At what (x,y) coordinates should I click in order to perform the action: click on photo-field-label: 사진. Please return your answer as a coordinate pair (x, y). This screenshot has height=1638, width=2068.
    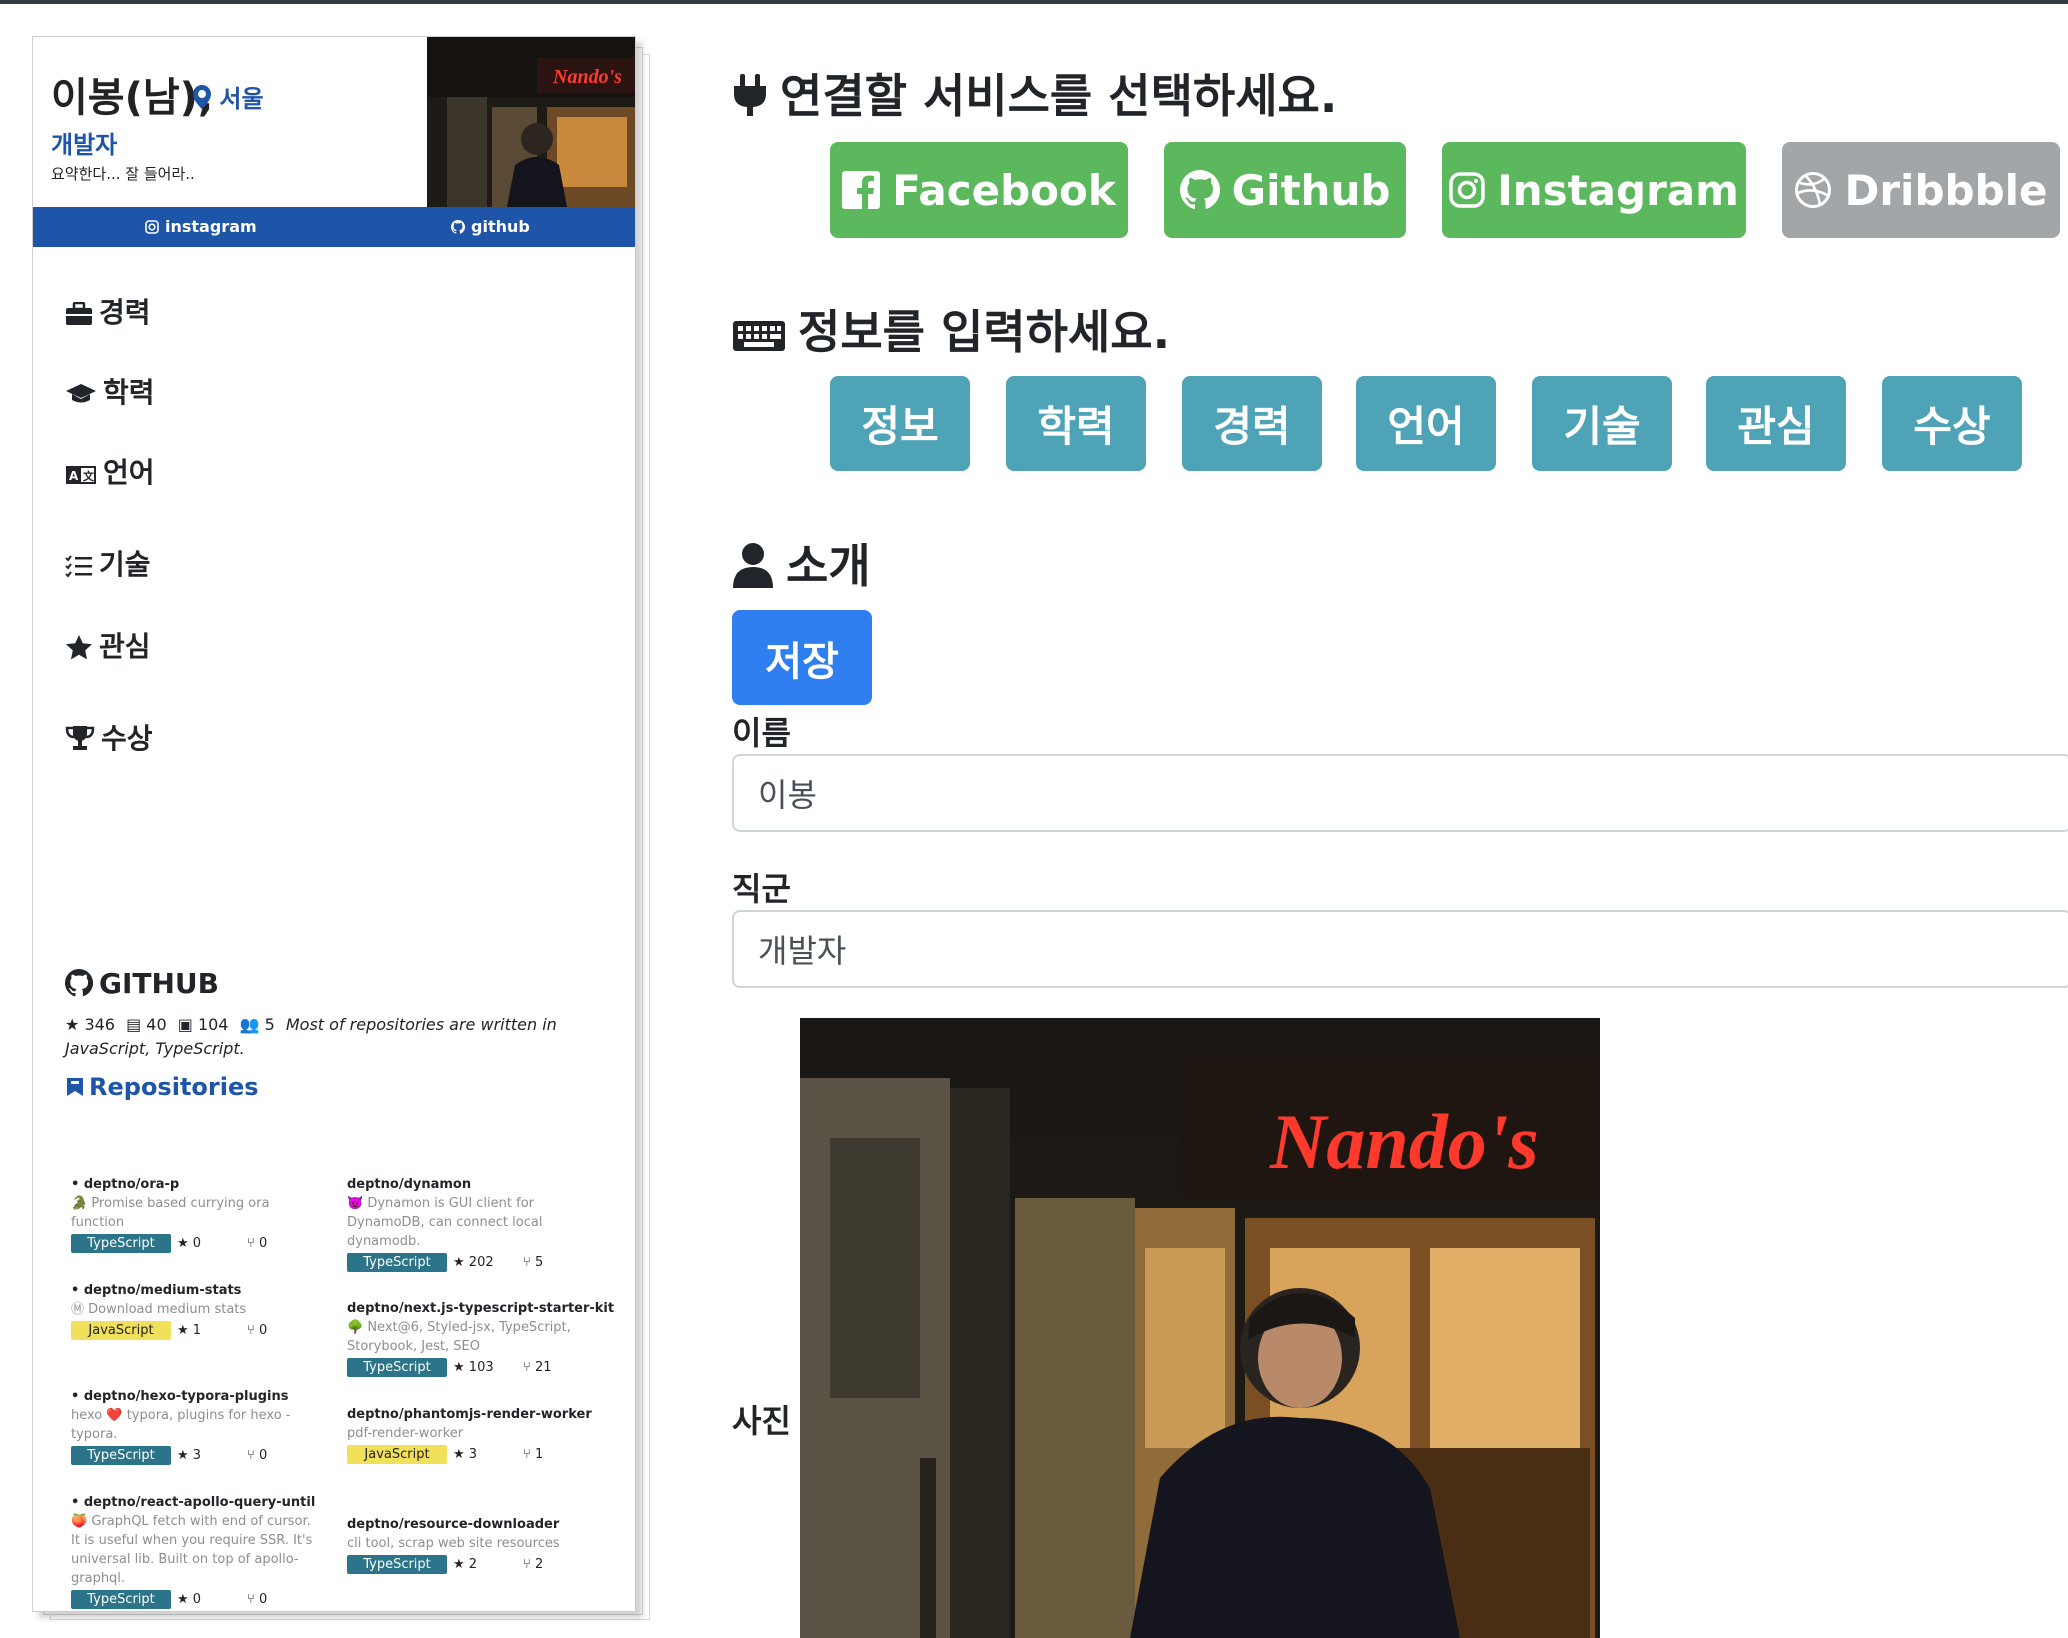
    Looking at the image, I should click on (761, 1421).